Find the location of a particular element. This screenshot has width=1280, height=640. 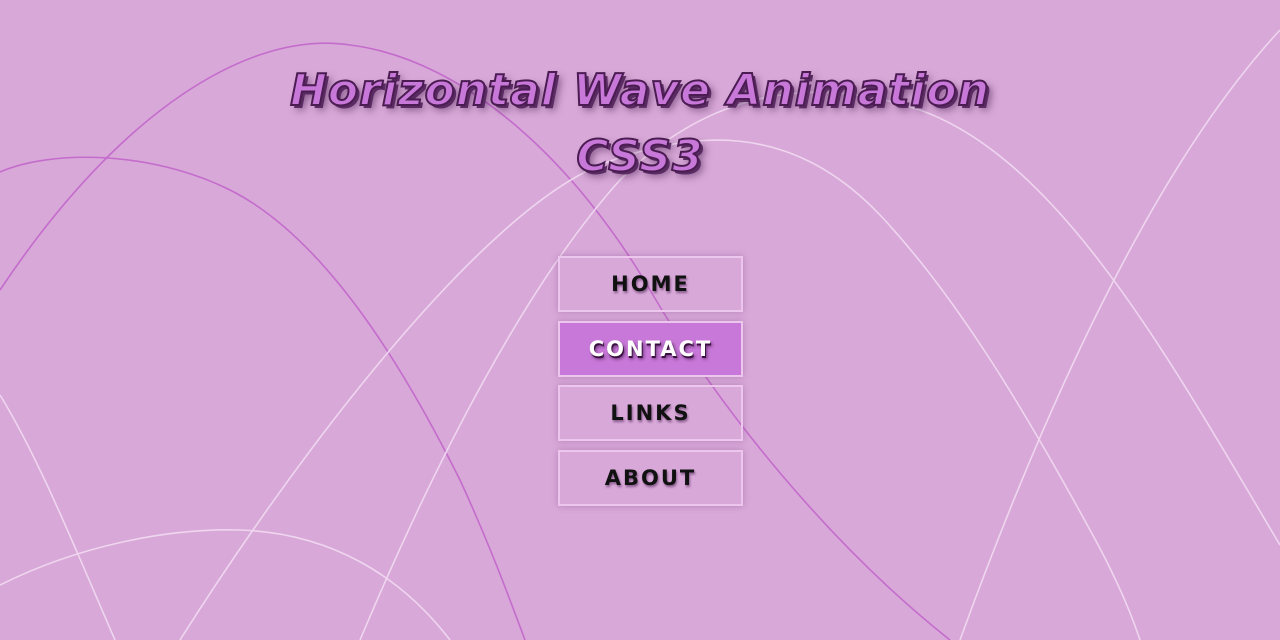

nav-about-label: ABOUT is located at coordinates (650, 477).